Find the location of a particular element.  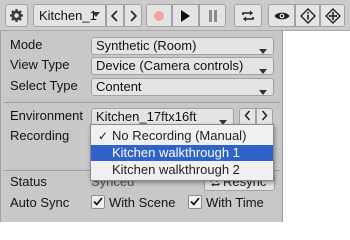

mode-dropdown: Synthetic (Room) is located at coordinates (182, 46).